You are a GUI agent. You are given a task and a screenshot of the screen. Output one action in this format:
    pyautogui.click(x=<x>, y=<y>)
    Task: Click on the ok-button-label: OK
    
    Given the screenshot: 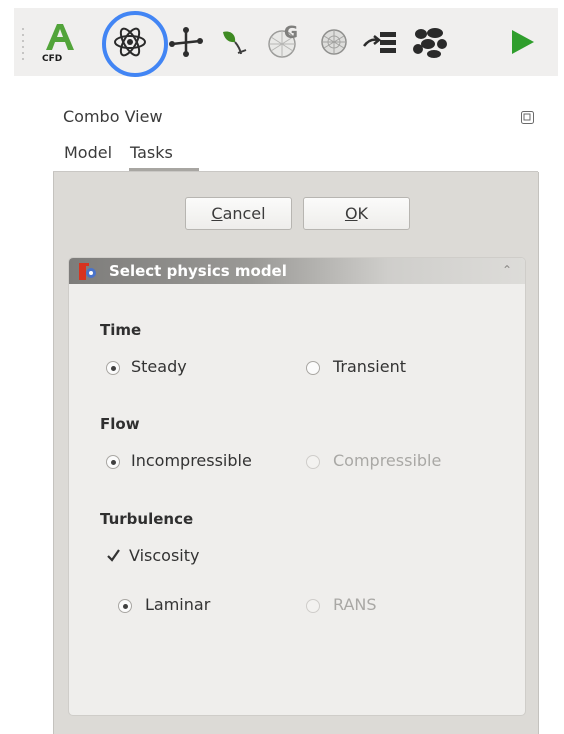 What is the action you would take?
    pyautogui.click(x=356, y=213)
    